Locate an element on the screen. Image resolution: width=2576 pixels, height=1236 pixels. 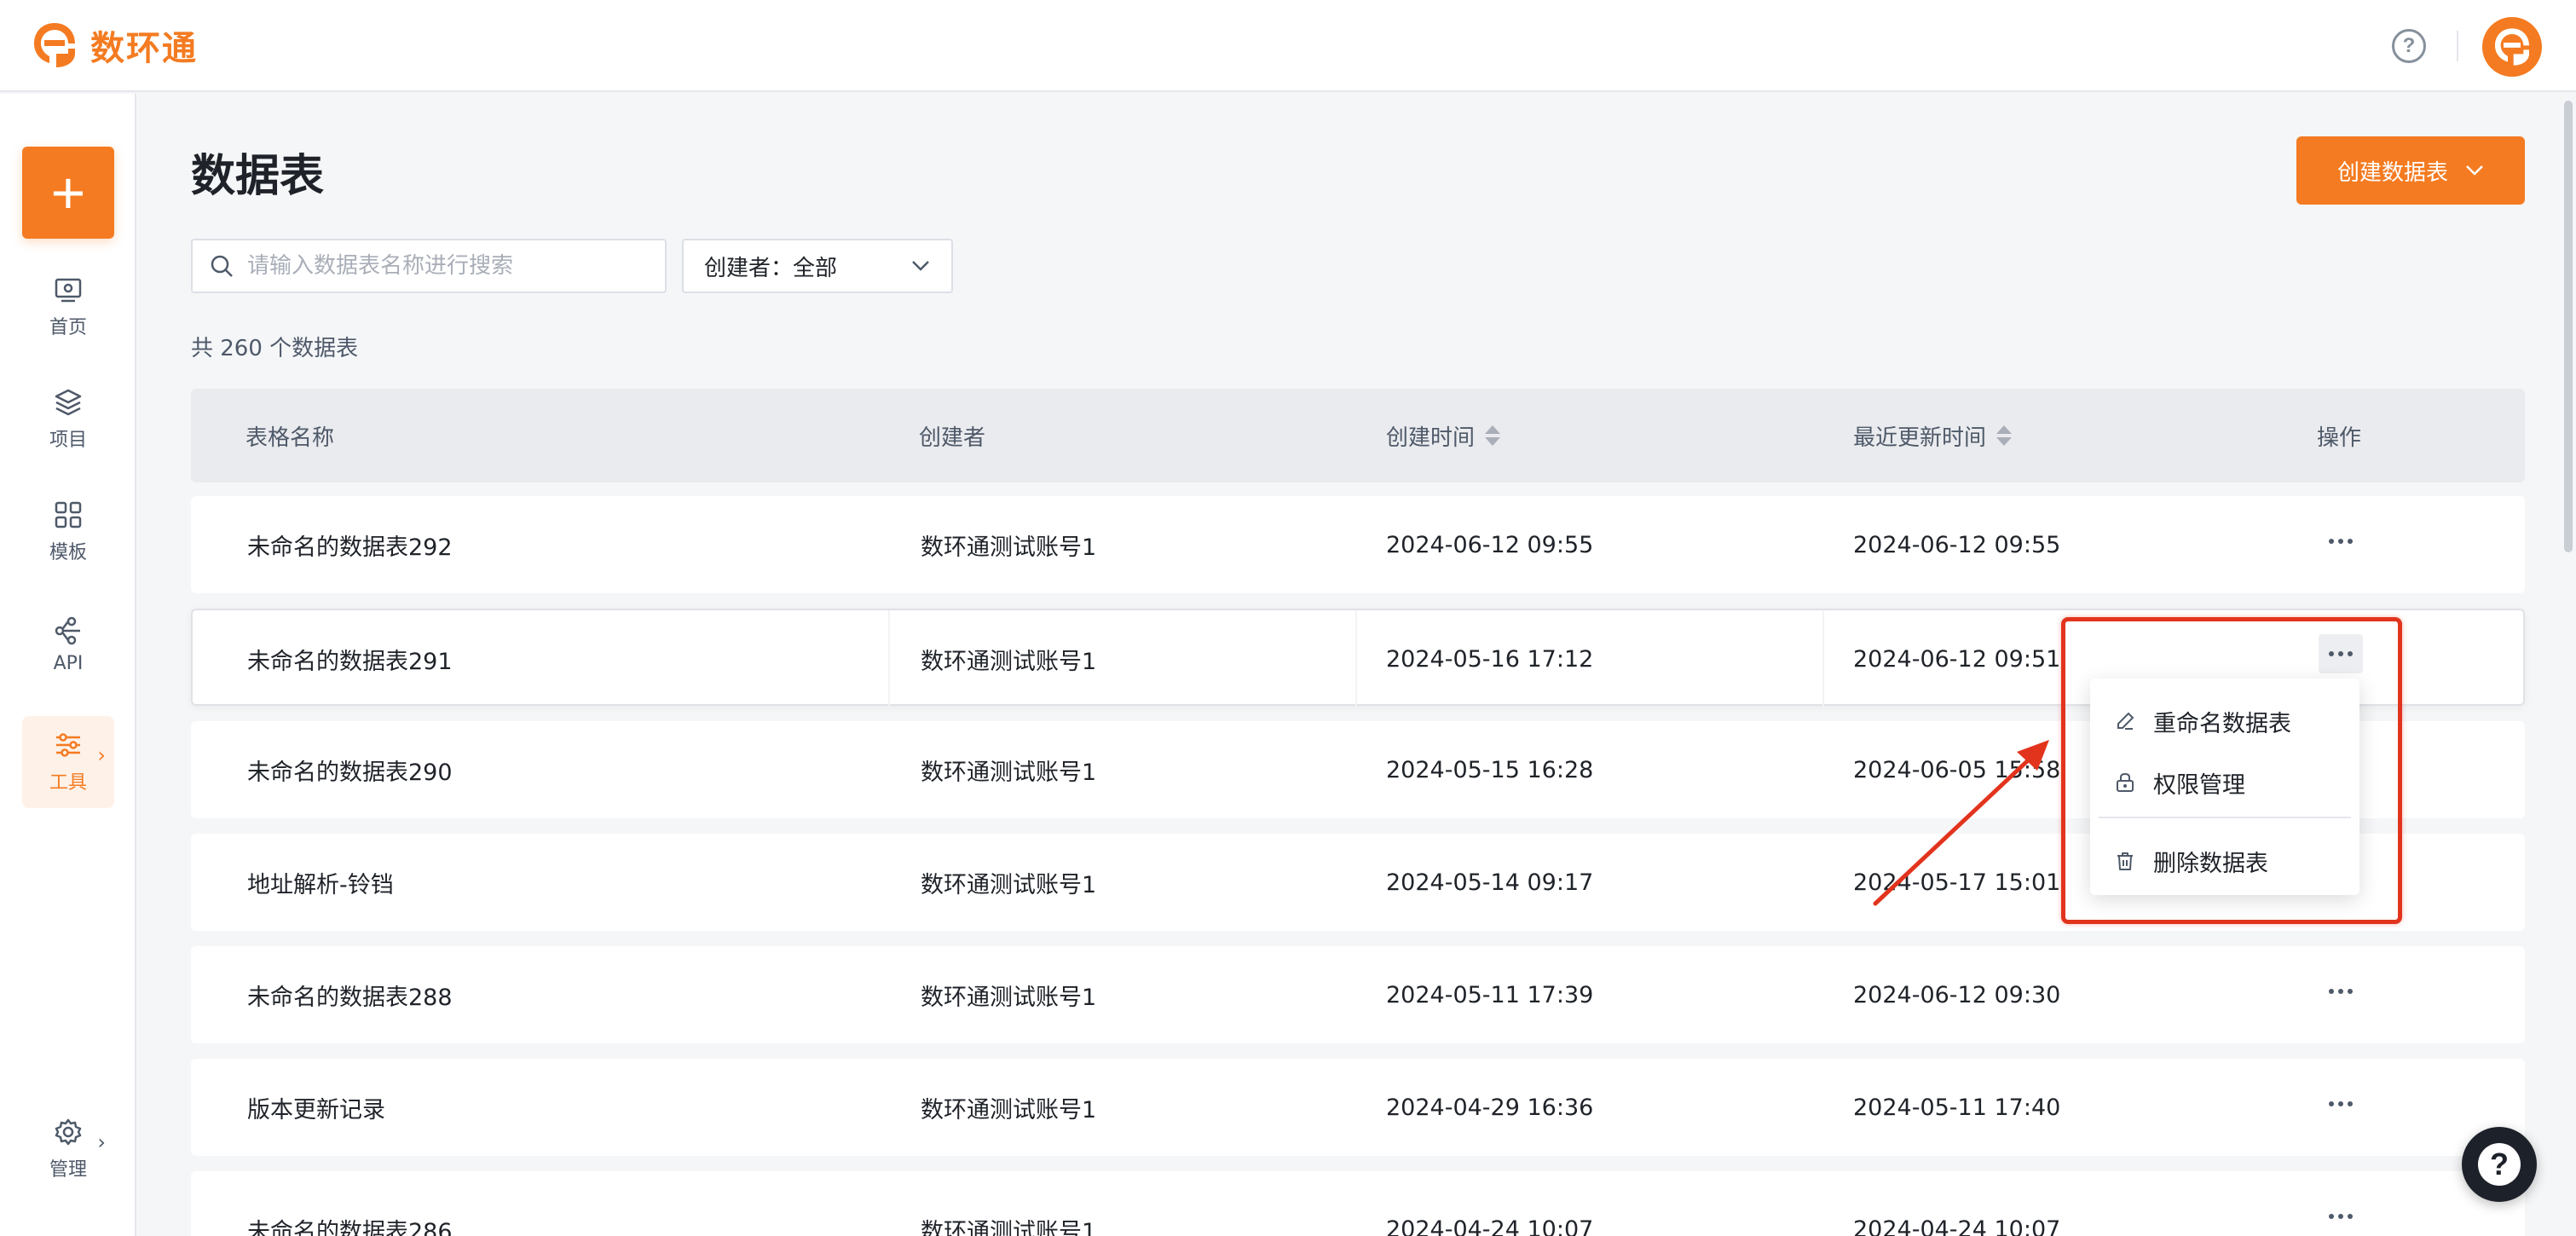
column-header-created: 创建时间 is located at coordinates (1443, 435).